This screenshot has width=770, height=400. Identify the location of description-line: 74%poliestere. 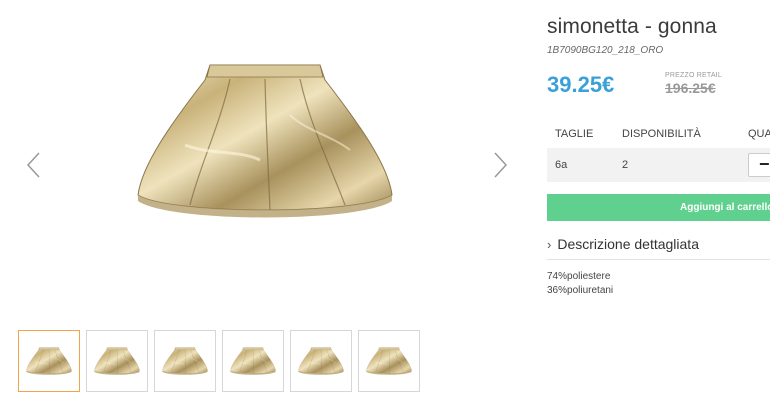
(579, 276).